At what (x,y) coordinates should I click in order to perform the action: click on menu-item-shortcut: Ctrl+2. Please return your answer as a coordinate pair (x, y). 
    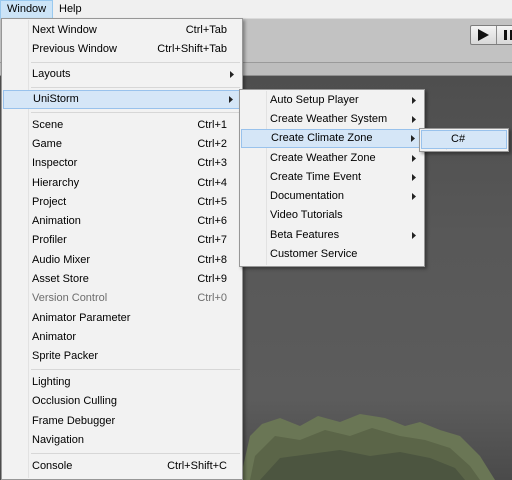
    Looking at the image, I should click on (212, 144).